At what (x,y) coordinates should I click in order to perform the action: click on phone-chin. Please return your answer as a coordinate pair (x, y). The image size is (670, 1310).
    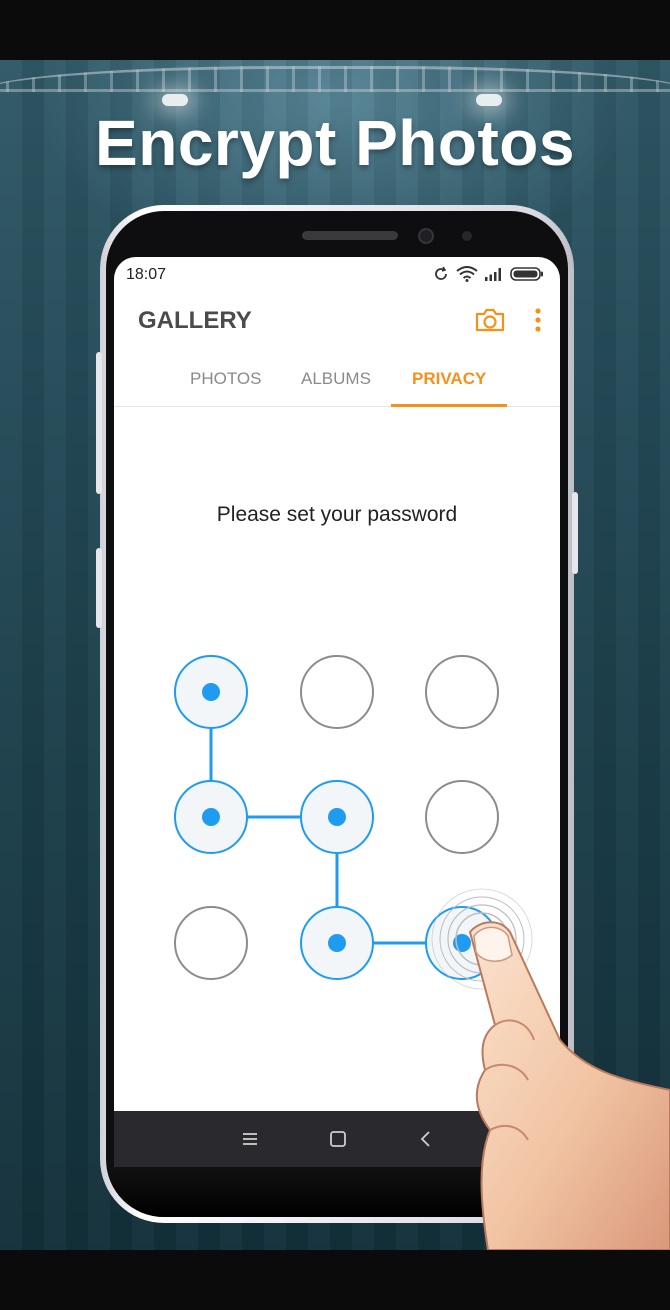
    Looking at the image, I should click on (337, 1192).